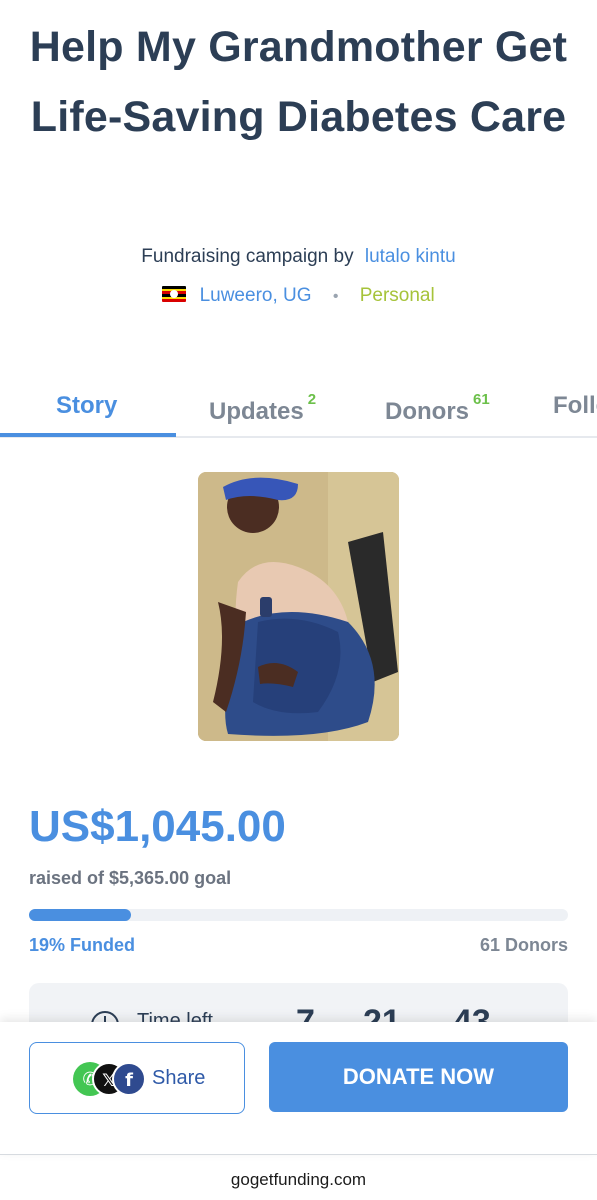 Image resolution: width=597 pixels, height=1200 pixels. I want to click on campaign-meta: Luweero, UG • Personal, so click(298, 296).